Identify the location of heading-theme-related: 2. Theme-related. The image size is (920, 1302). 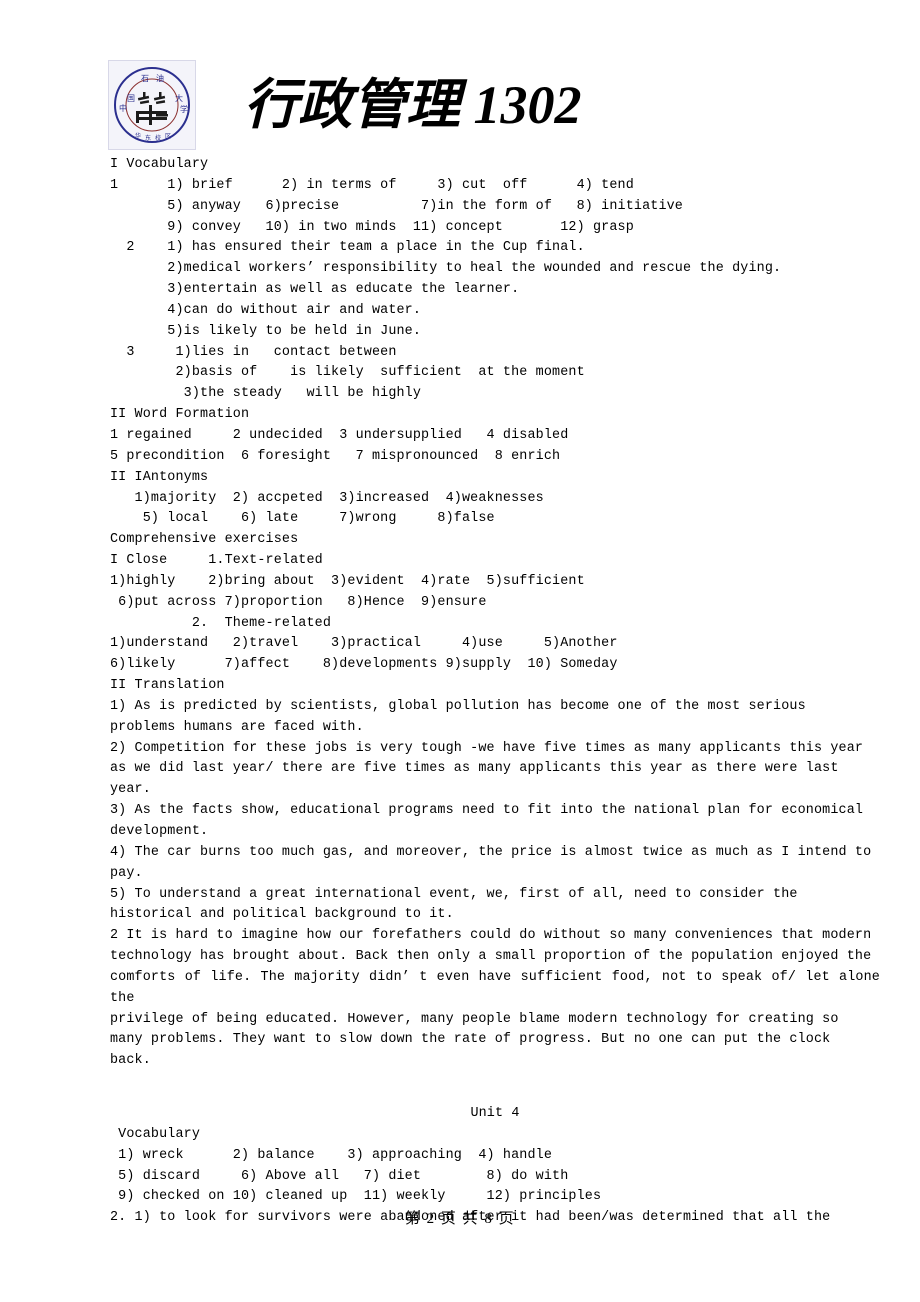
(221, 623).